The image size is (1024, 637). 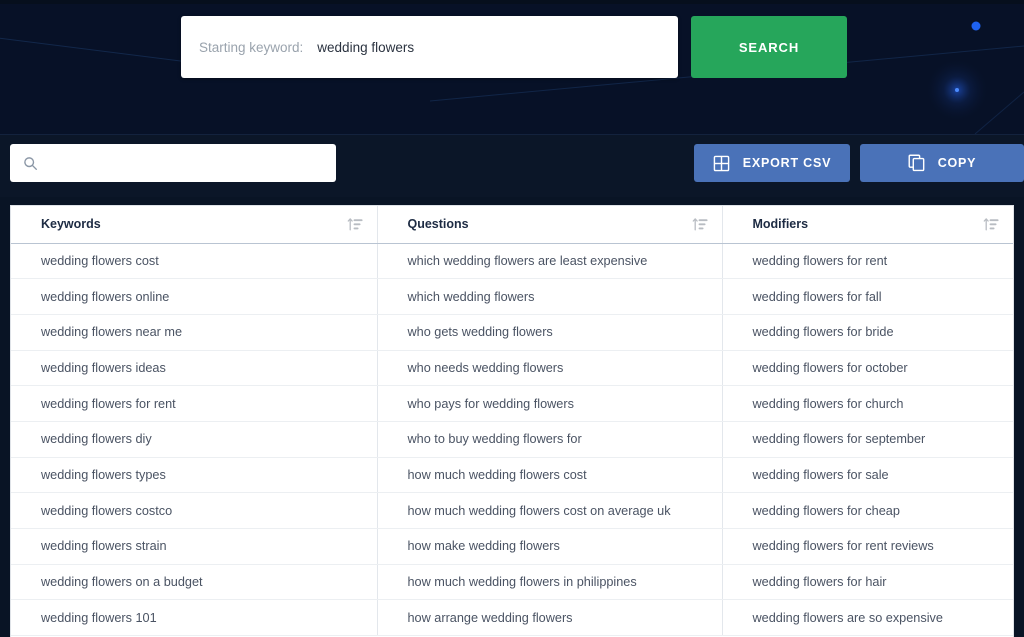 I want to click on column-header-keywords-label: Keywords, so click(x=71, y=224).